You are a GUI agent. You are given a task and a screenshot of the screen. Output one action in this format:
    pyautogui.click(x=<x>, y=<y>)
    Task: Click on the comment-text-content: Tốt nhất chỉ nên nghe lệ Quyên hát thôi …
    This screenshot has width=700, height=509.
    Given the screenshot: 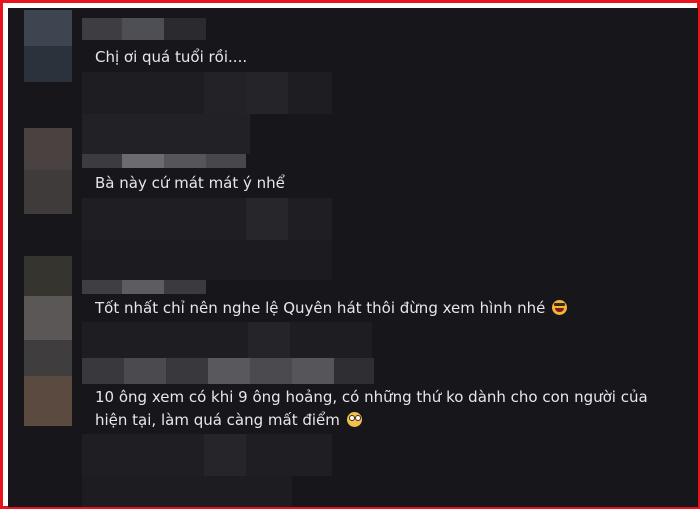 What is the action you would take?
    pyautogui.click(x=320, y=308)
    